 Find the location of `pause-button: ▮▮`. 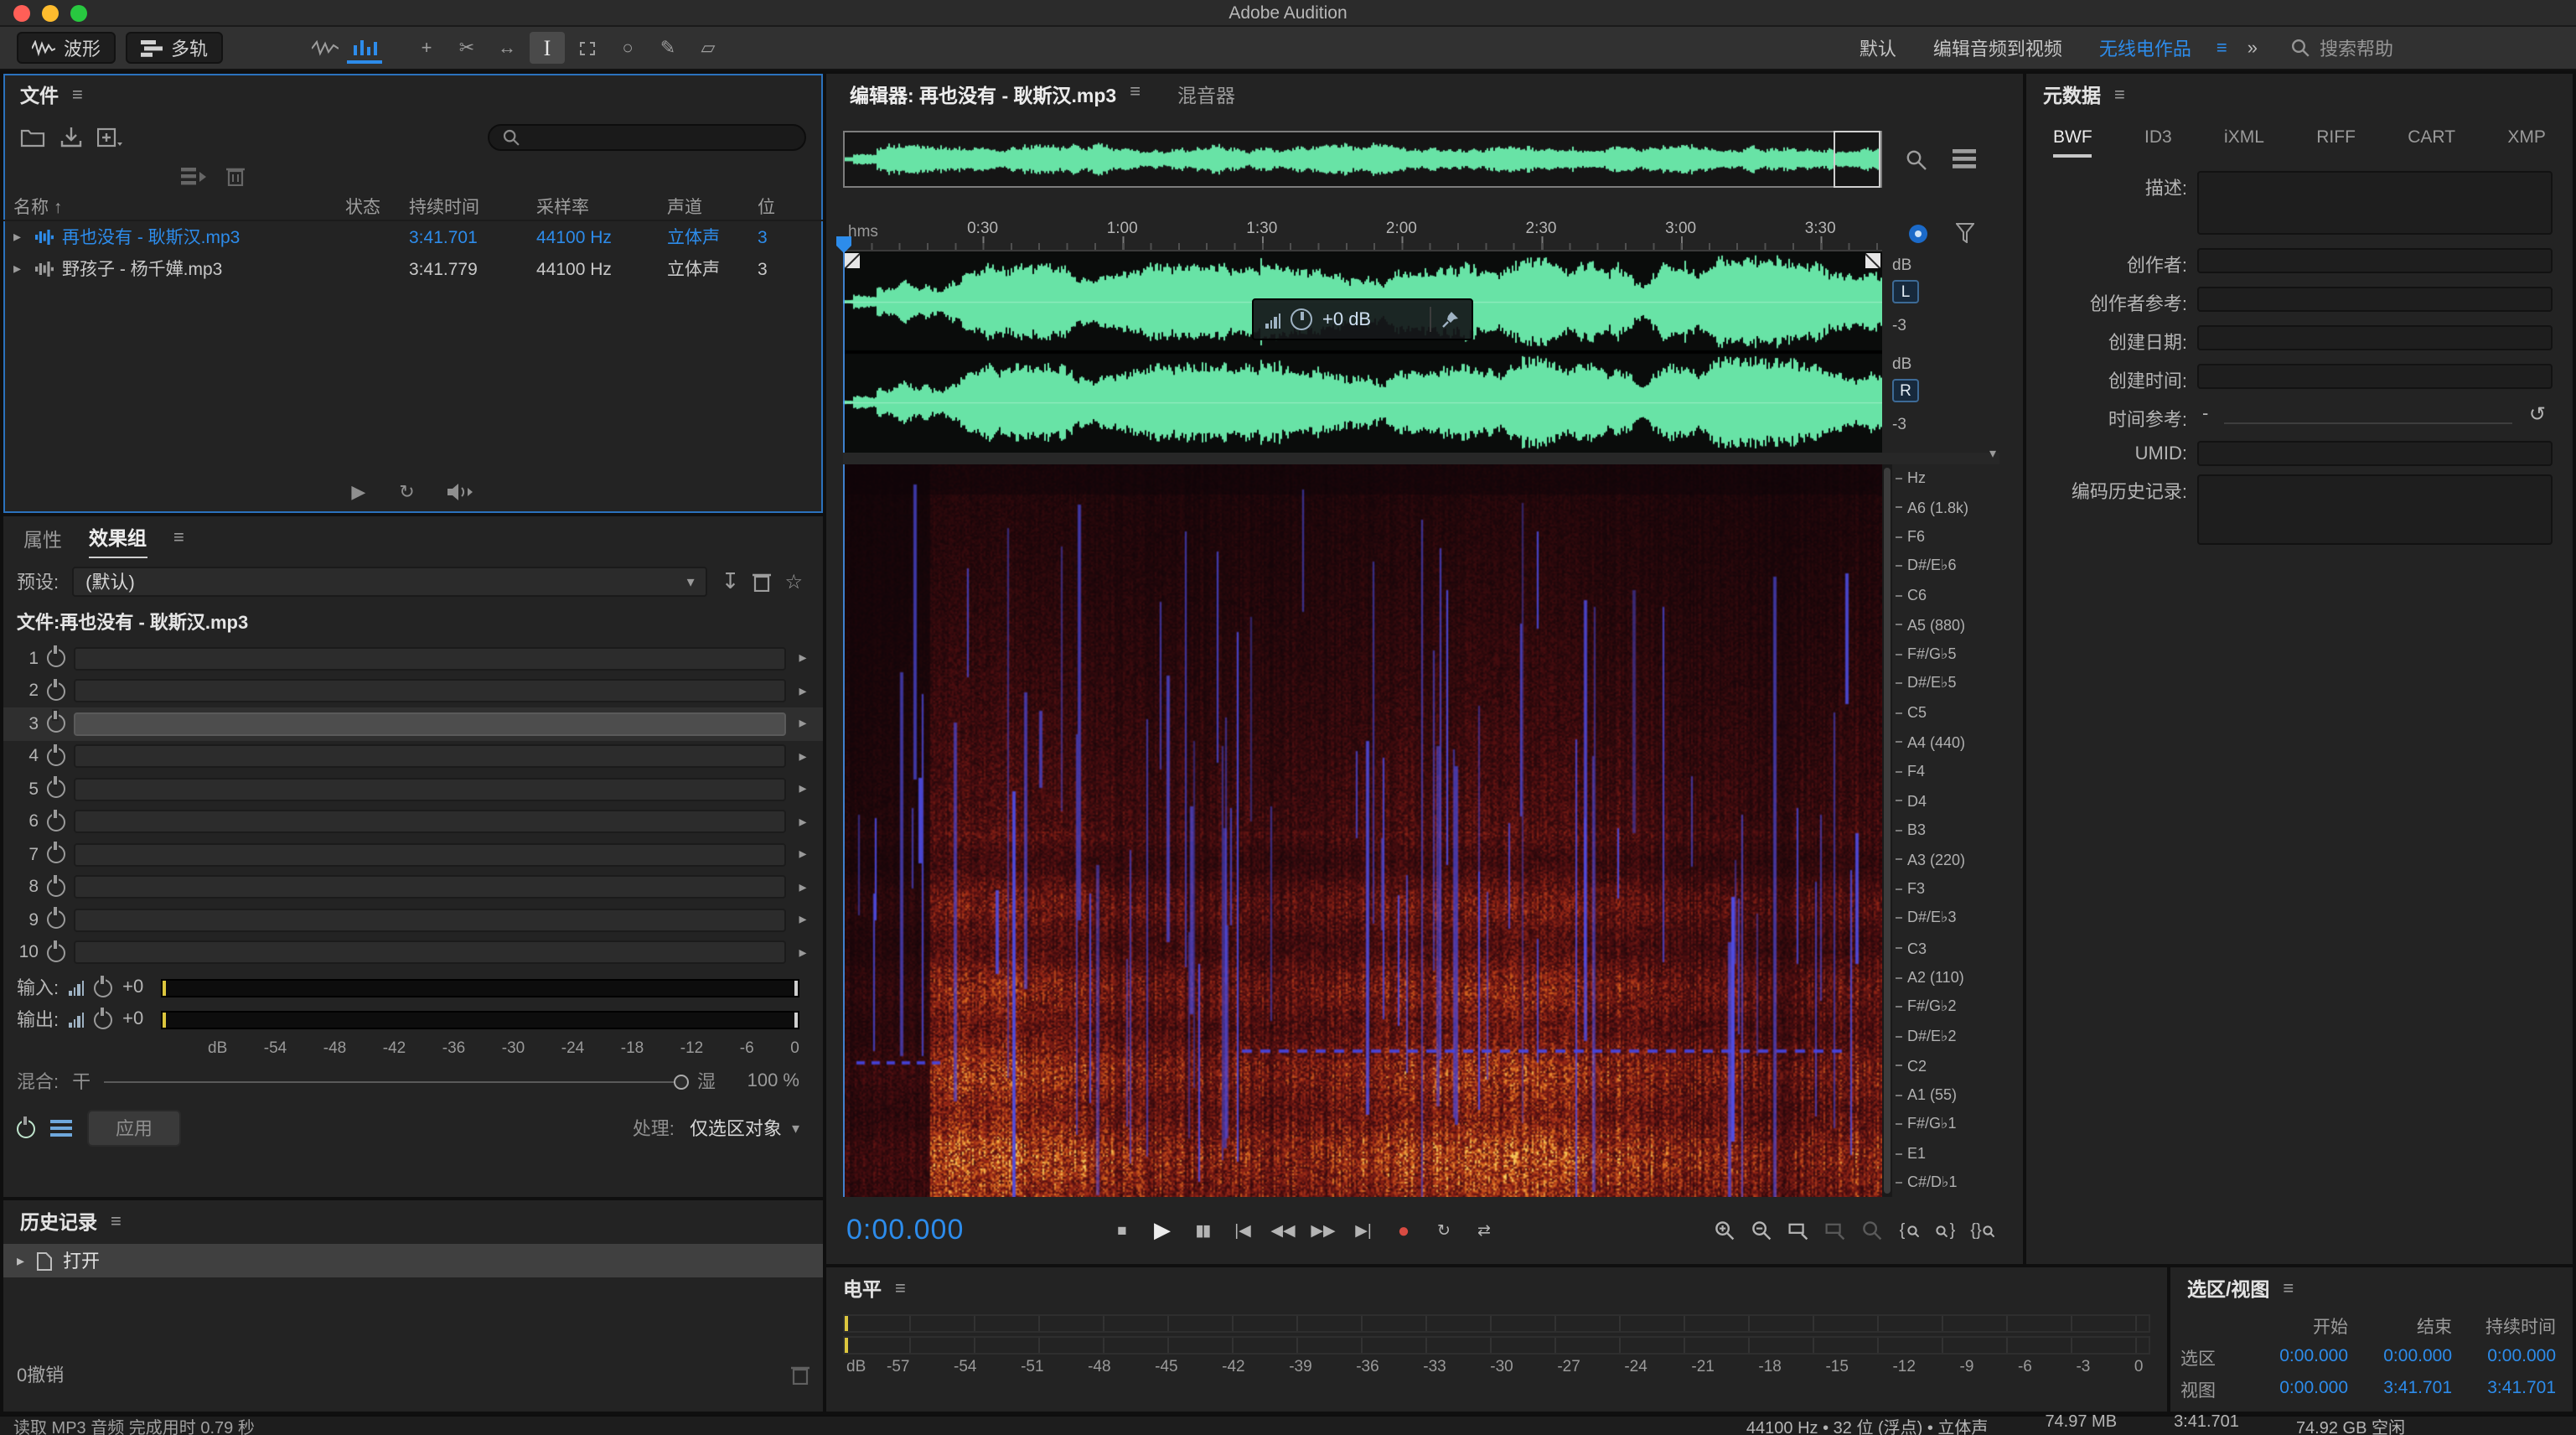

pause-button: ▮▮ is located at coordinates (1202, 1230).